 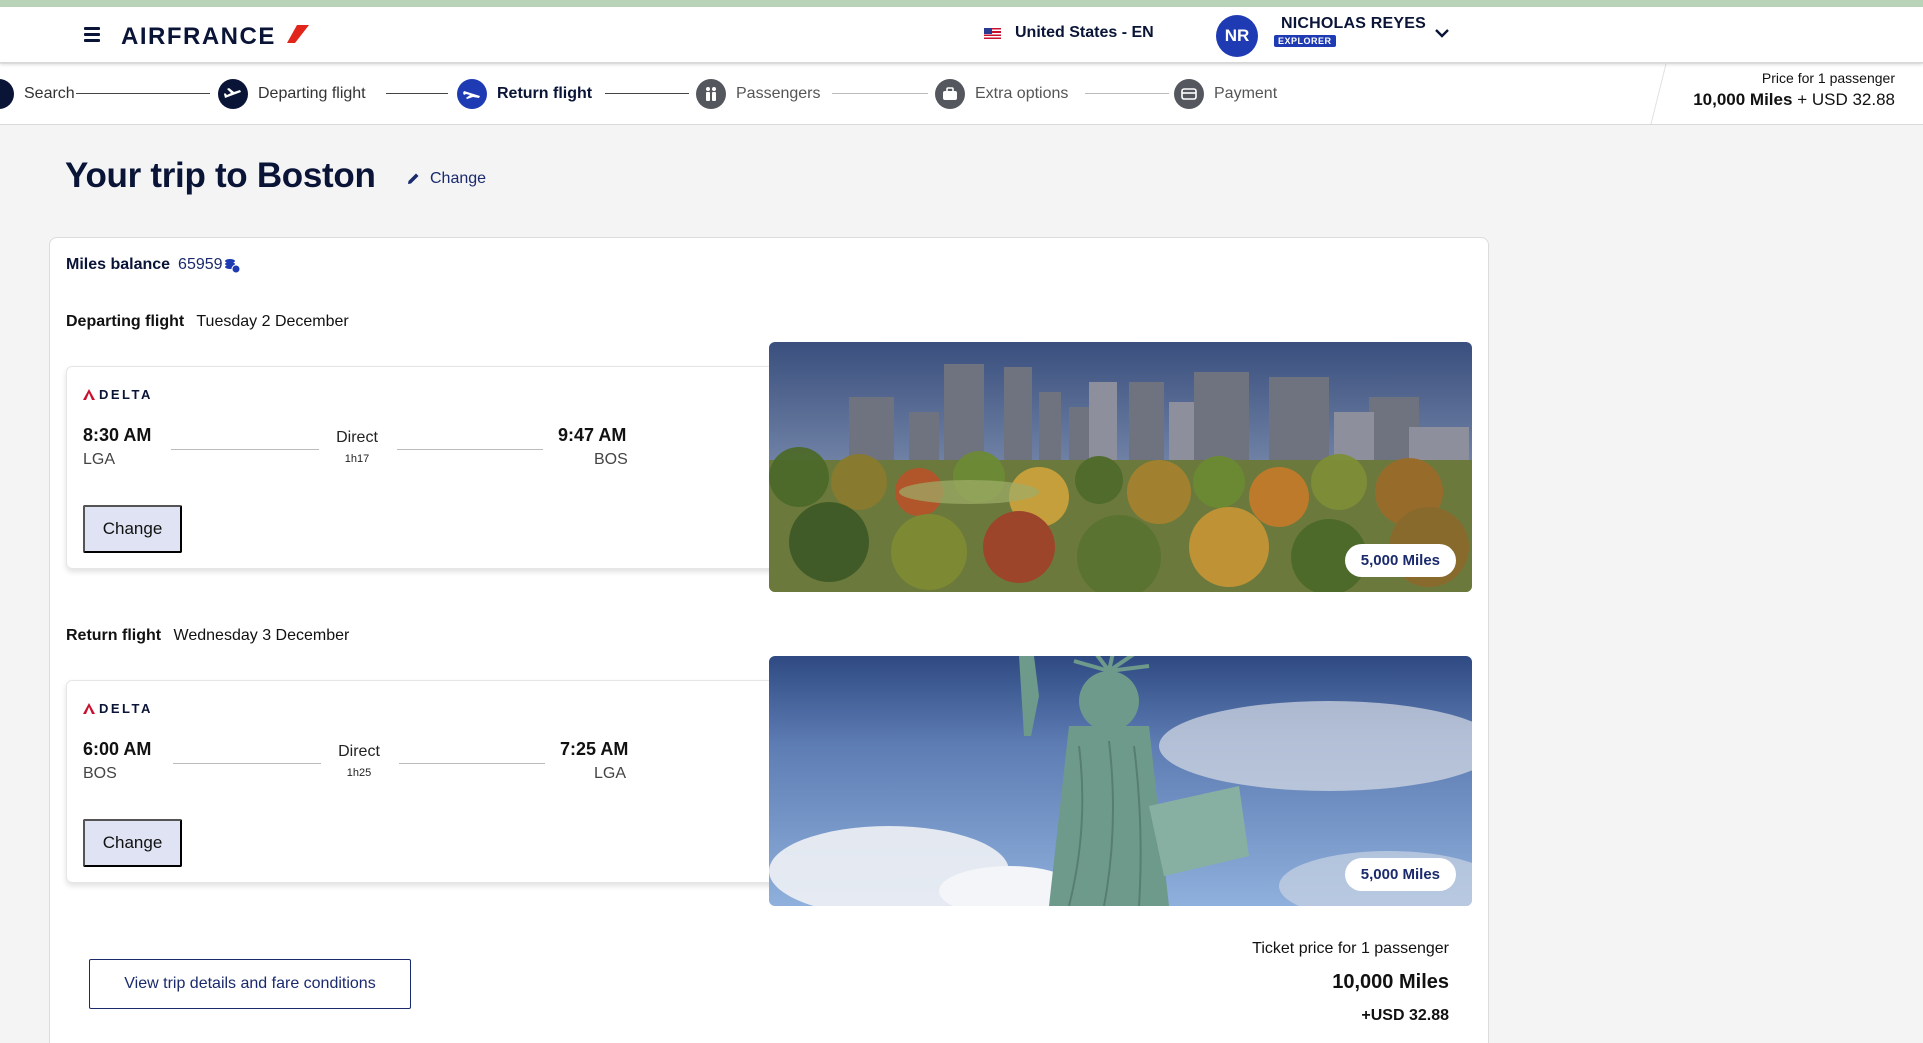 I want to click on return-flight-label: Return flight, so click(x=114, y=635).